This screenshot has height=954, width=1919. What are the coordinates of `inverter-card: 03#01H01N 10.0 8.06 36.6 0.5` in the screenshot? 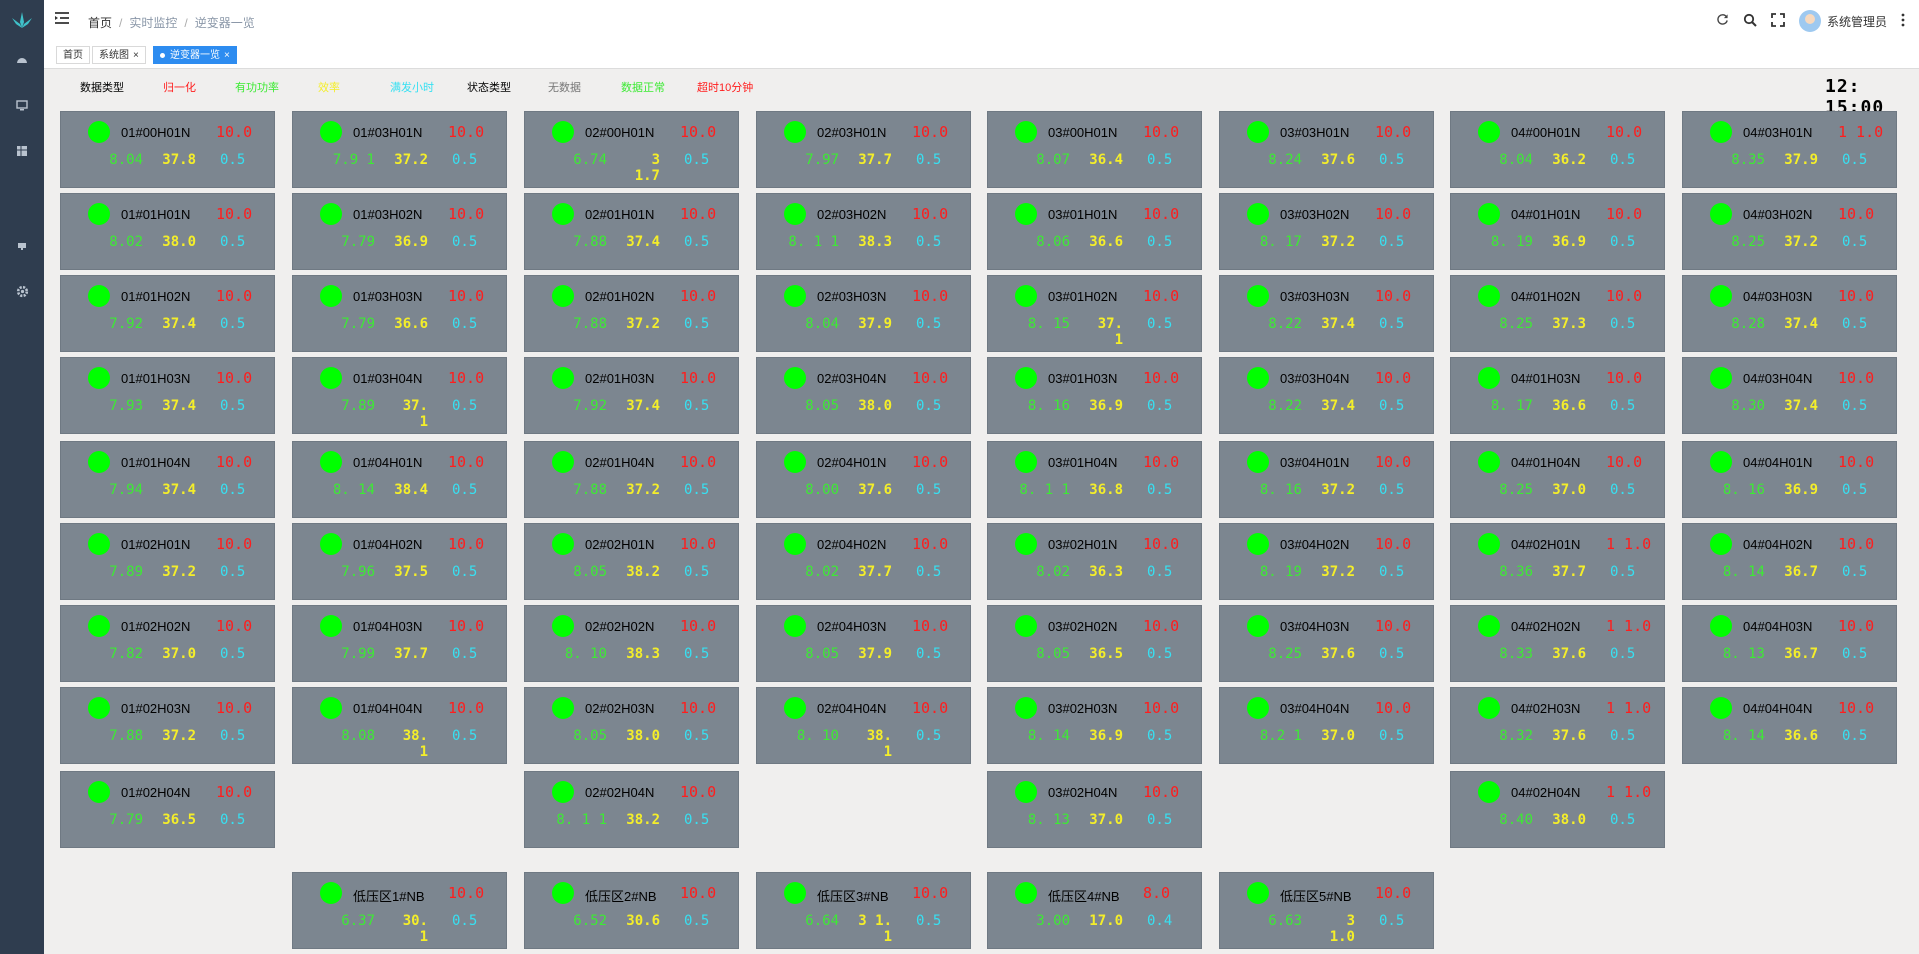 It's located at (1094, 231).